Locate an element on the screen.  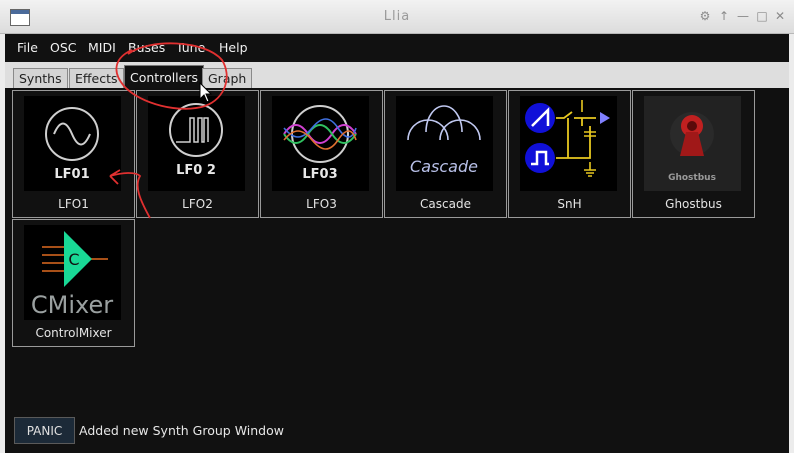
status-message: Added new Synth Group Window is located at coordinates (181, 430).